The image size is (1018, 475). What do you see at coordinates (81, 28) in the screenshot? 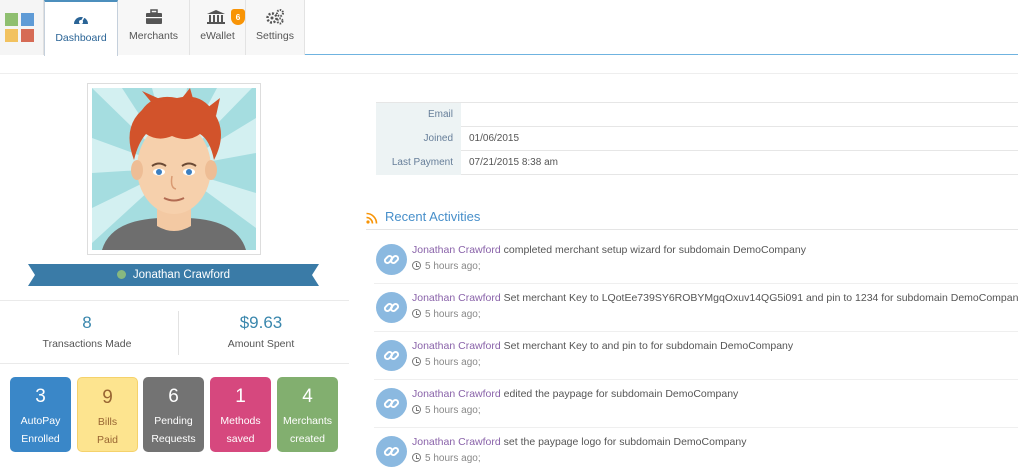
I see `tab-dashboard: Dashboard` at bounding box center [81, 28].